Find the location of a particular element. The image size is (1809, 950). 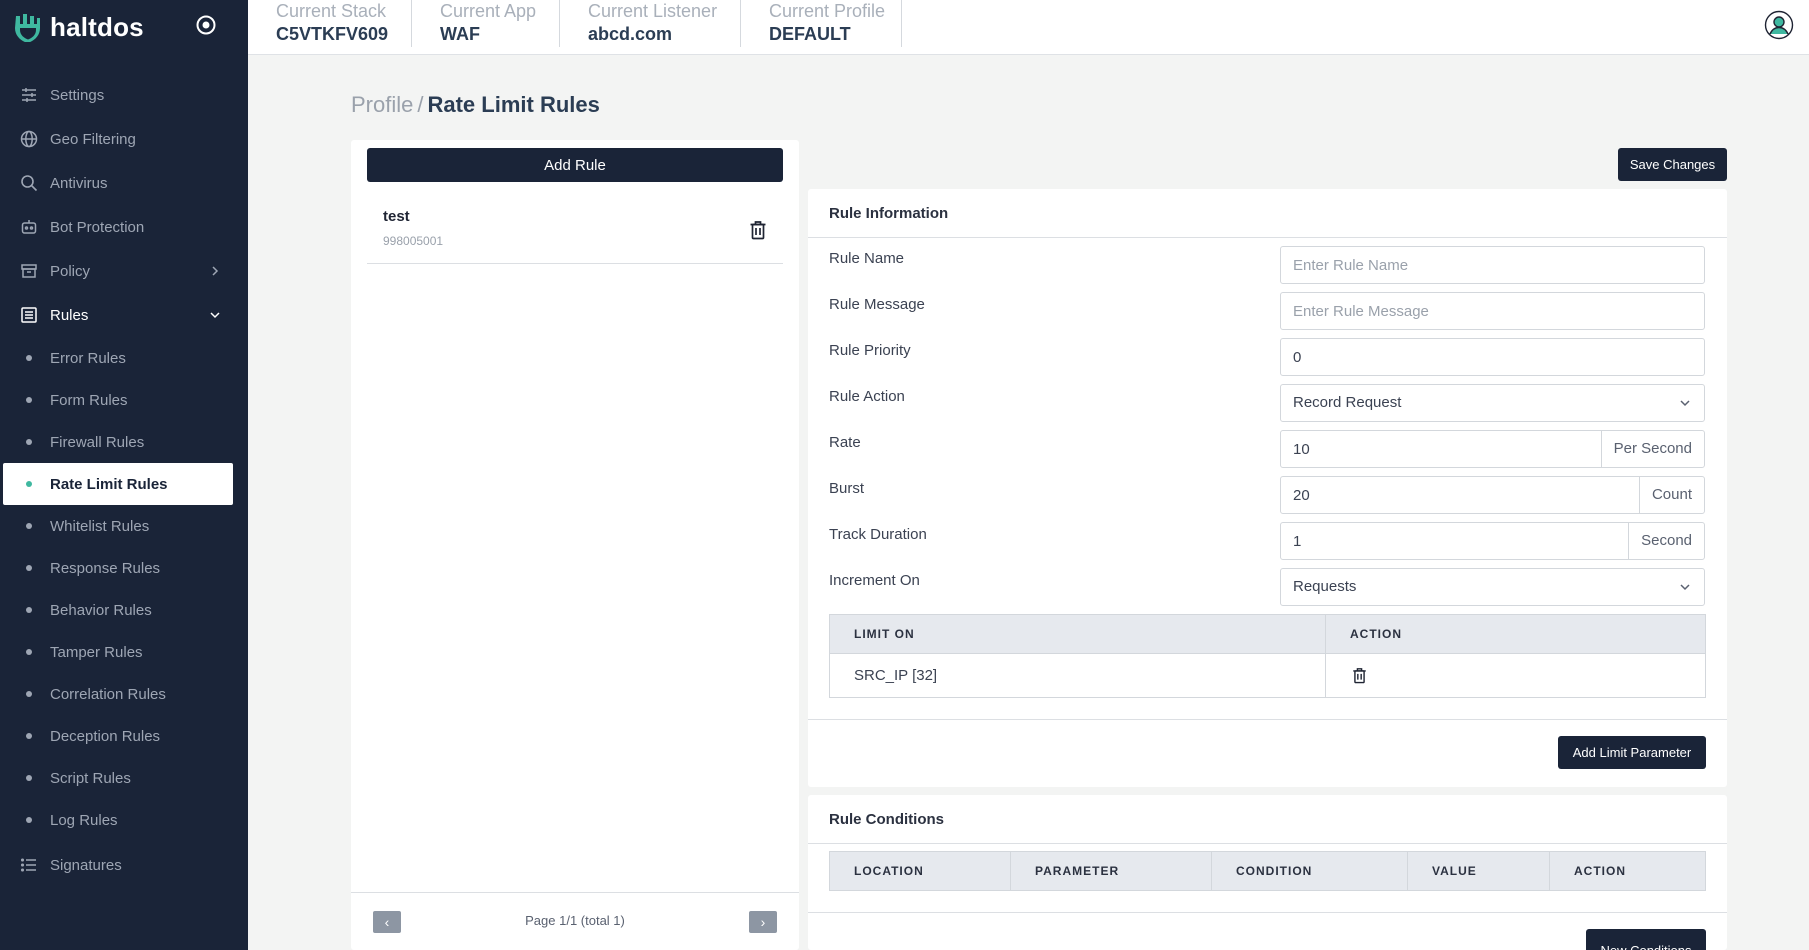

sidebar-subitem-firewall-rules: Firewall Rules is located at coordinates (124, 442).